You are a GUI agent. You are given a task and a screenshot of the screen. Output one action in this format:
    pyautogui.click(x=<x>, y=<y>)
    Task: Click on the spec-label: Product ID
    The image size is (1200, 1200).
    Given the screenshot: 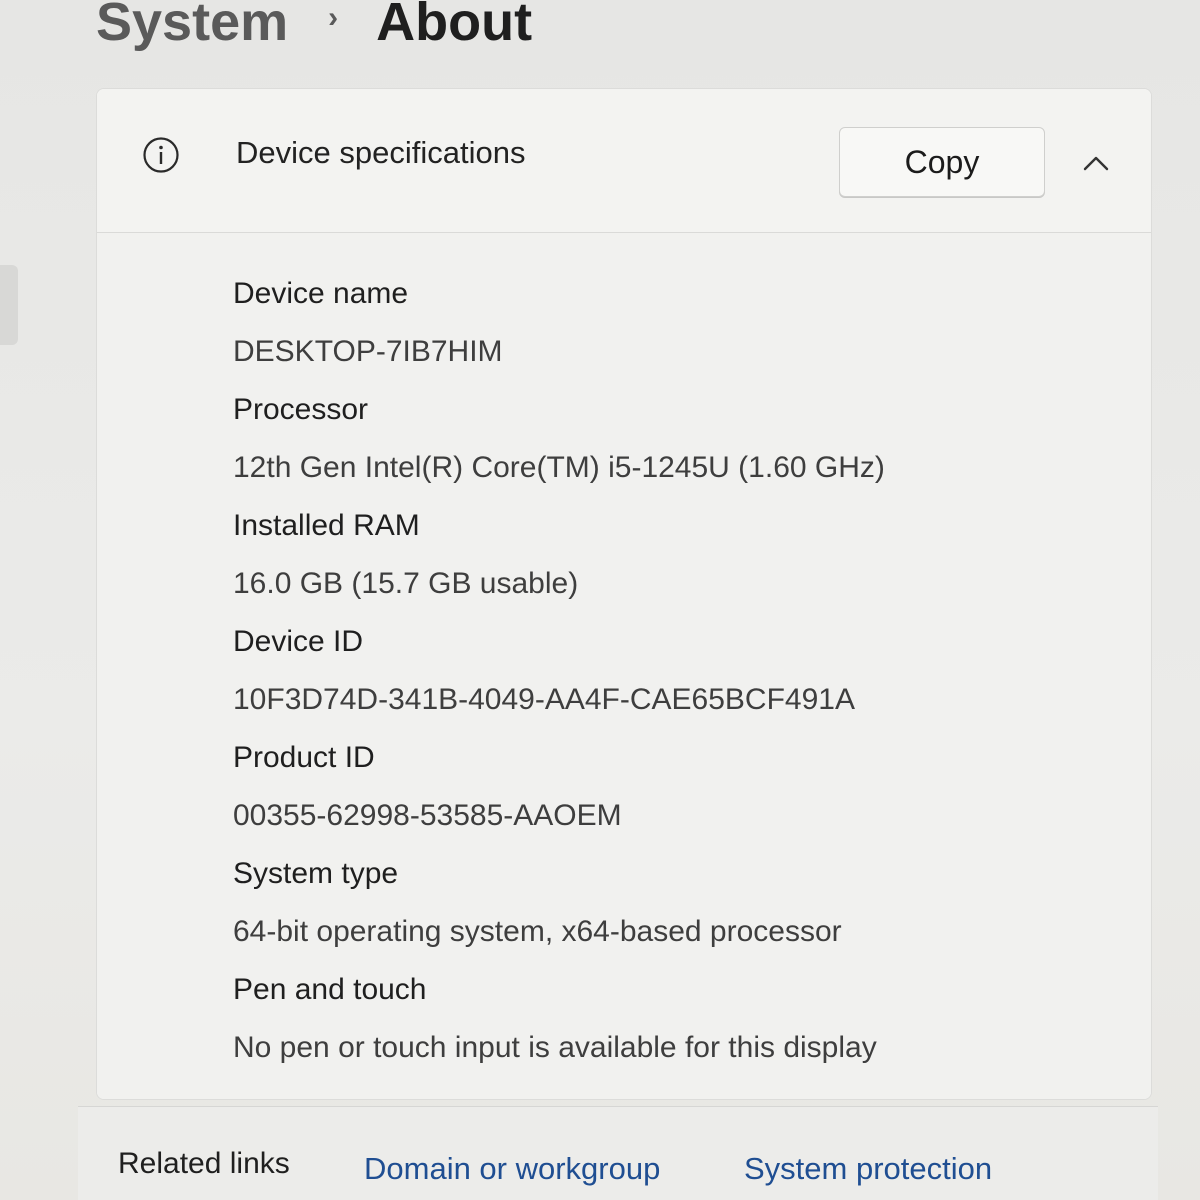 What is the action you would take?
    pyautogui.click(x=304, y=757)
    